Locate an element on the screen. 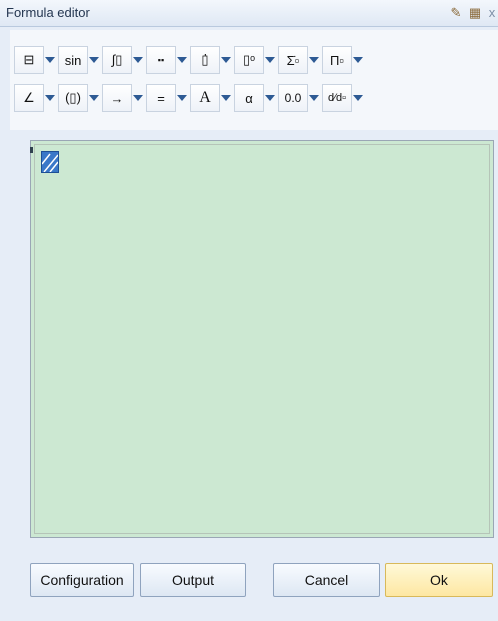  toolbar-row-1: ⊟ sin ∫▯ ▪▪ ▯̇ ▯ᵒ Σ̇▫ Π▫ is located at coordinates (190, 60).